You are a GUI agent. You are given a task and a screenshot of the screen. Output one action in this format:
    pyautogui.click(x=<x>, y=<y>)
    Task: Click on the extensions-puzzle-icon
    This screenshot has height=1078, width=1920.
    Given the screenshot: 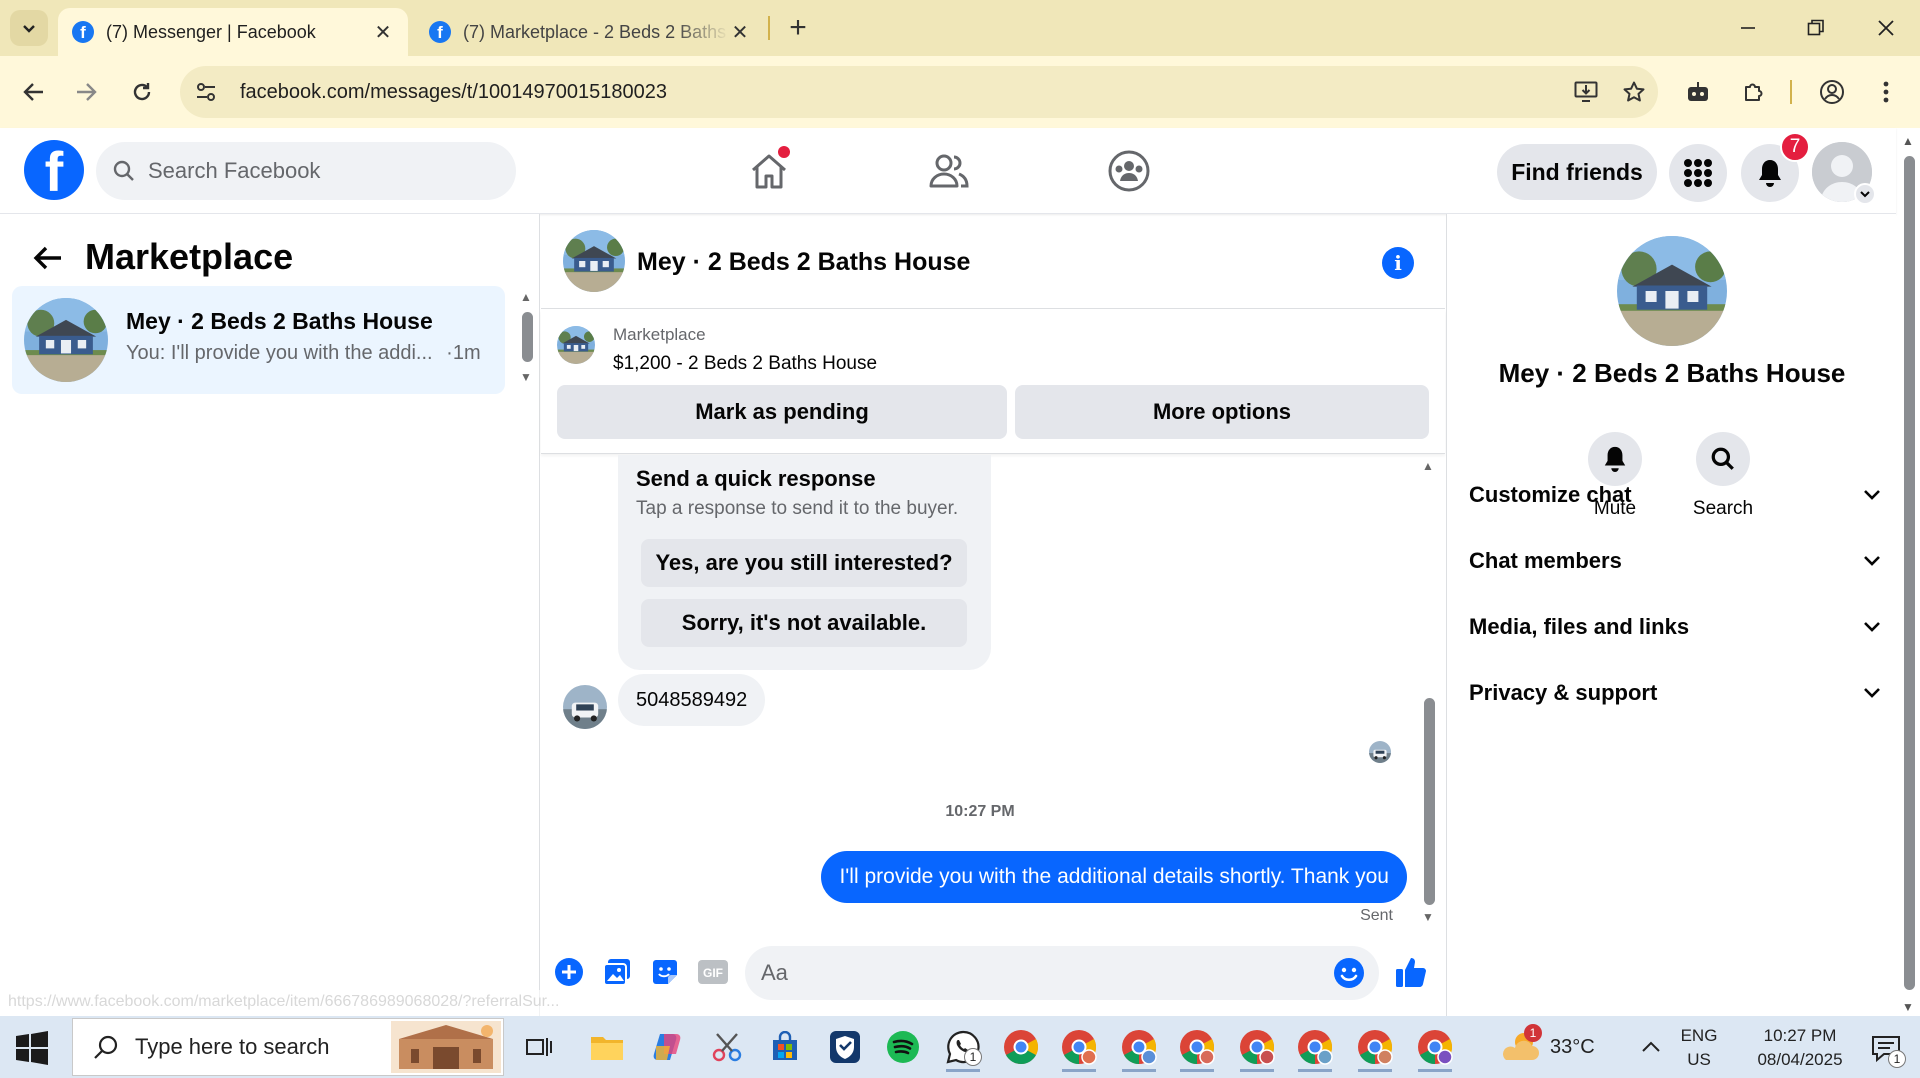 What is the action you would take?
    pyautogui.click(x=1754, y=92)
    